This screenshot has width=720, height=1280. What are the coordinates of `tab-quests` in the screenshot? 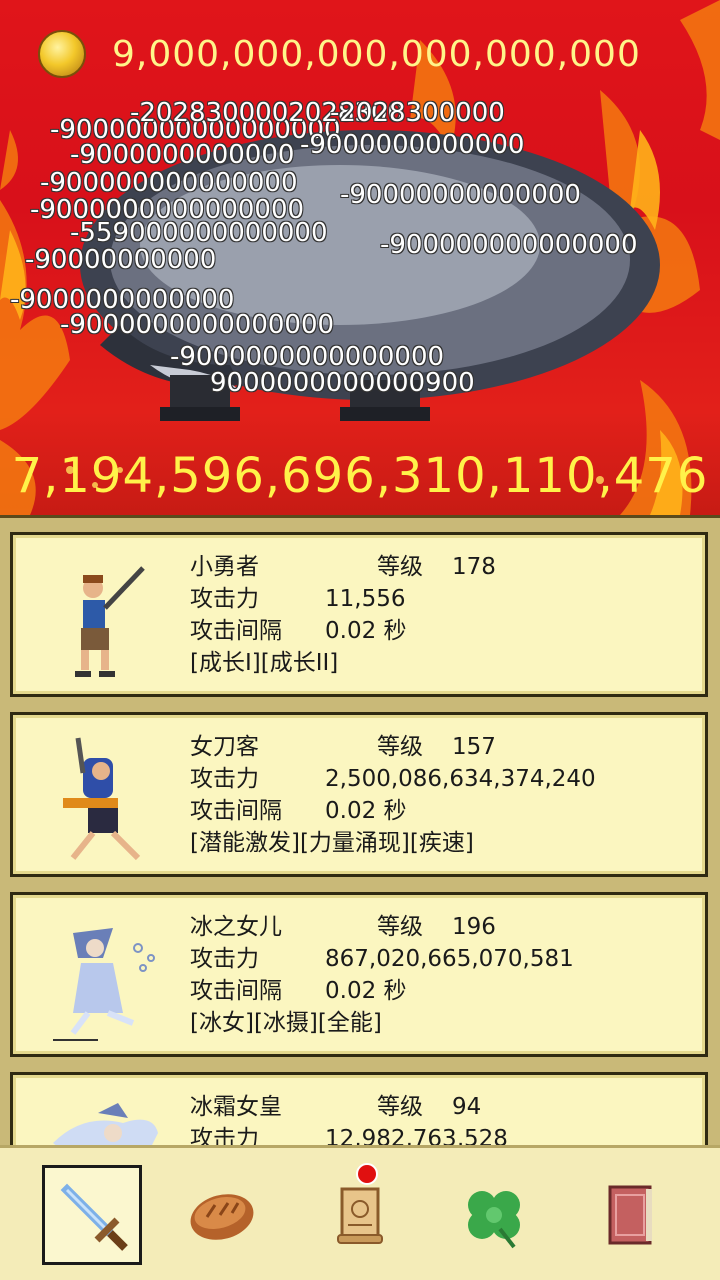 It's located at (360, 1214).